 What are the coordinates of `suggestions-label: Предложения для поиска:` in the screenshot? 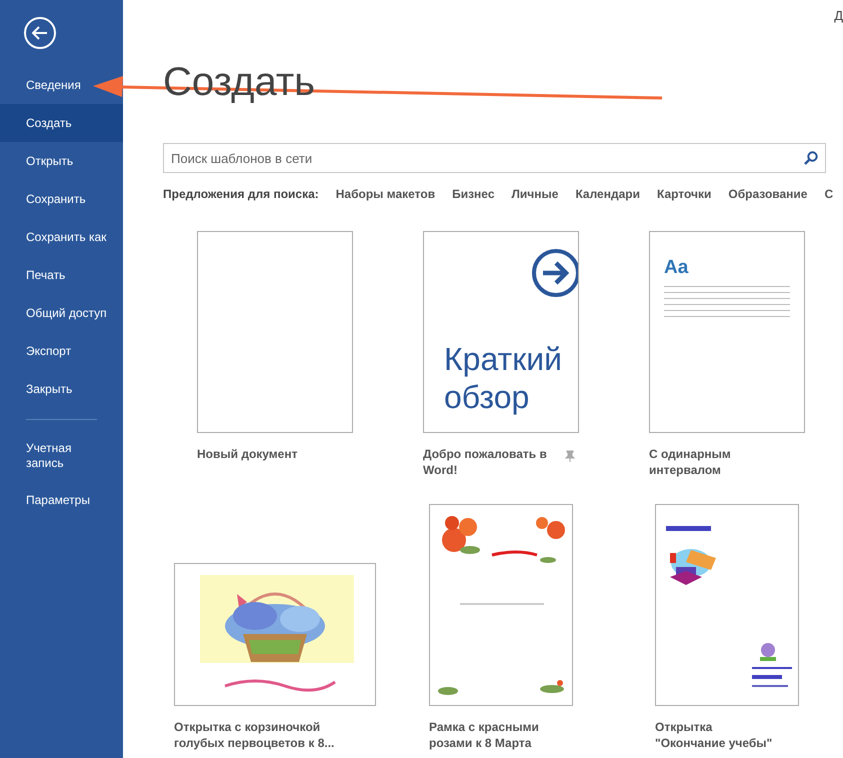 It's located at (241, 194).